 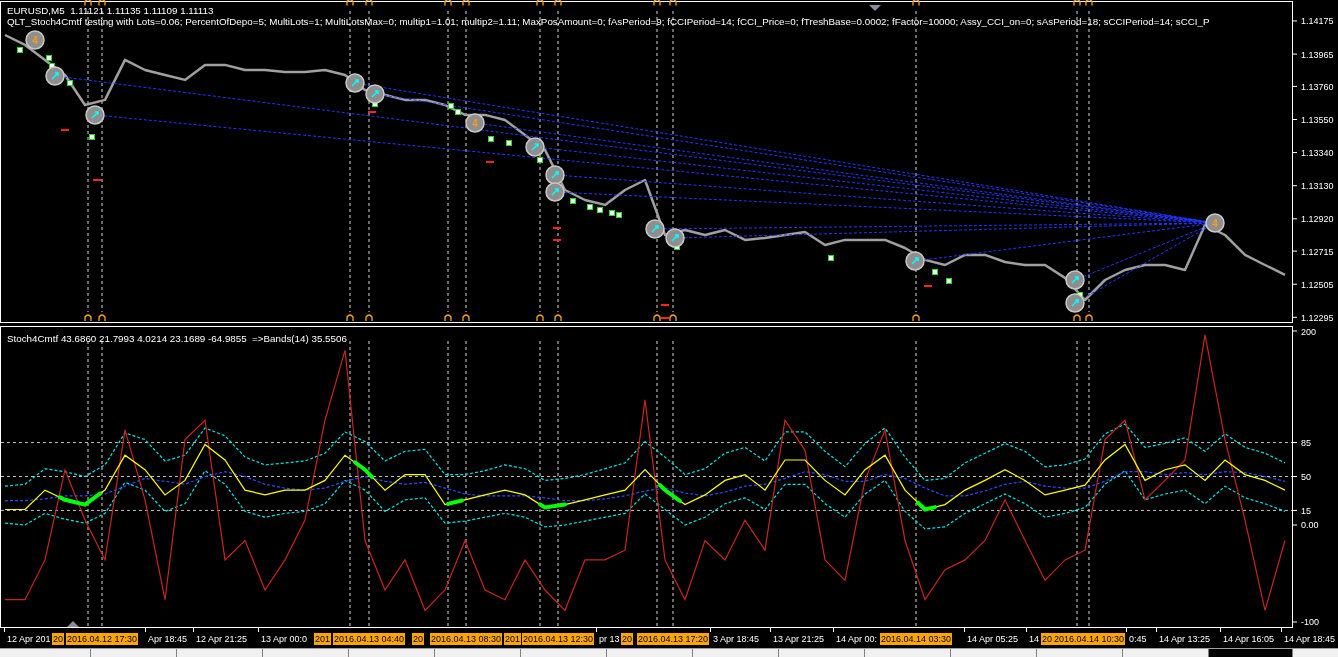 I want to click on price-label: 1.12295, so click(x=1317, y=317).